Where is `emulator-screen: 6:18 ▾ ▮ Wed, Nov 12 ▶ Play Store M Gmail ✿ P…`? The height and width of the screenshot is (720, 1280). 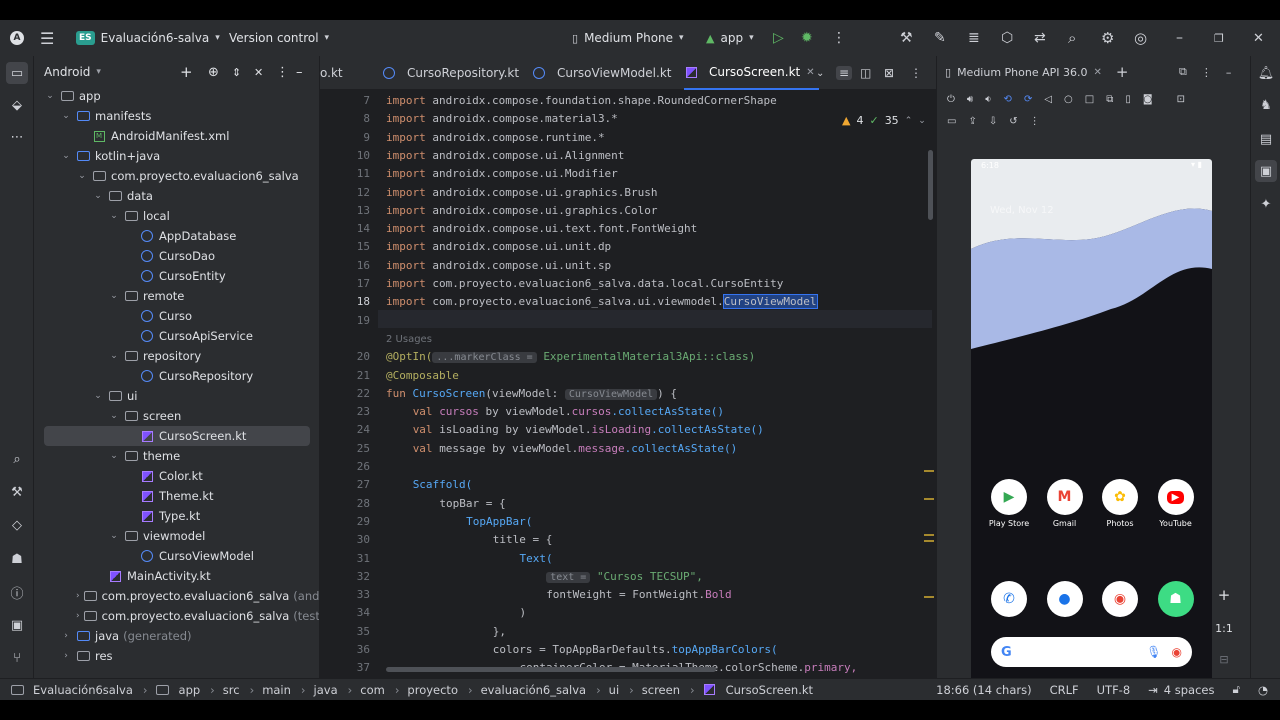 emulator-screen: 6:18 ▾ ▮ Wed, Nov 12 ▶ Play Store M Gmail ✿ P… is located at coordinates (1091, 426).